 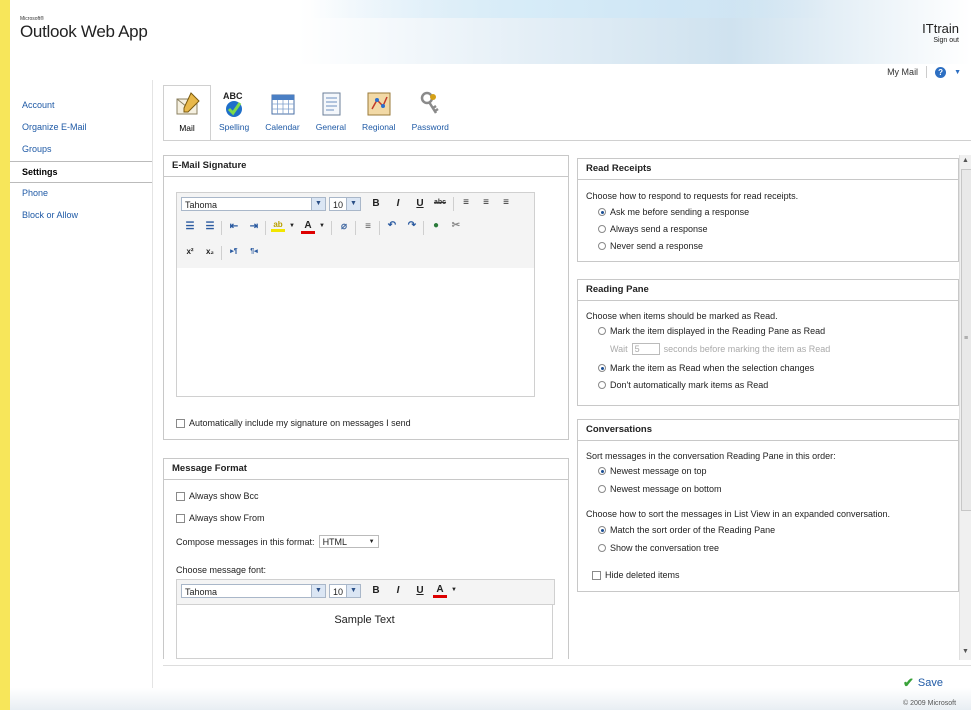 What do you see at coordinates (210, 251) in the screenshot?
I see `subscript-icon: x₂` at bounding box center [210, 251].